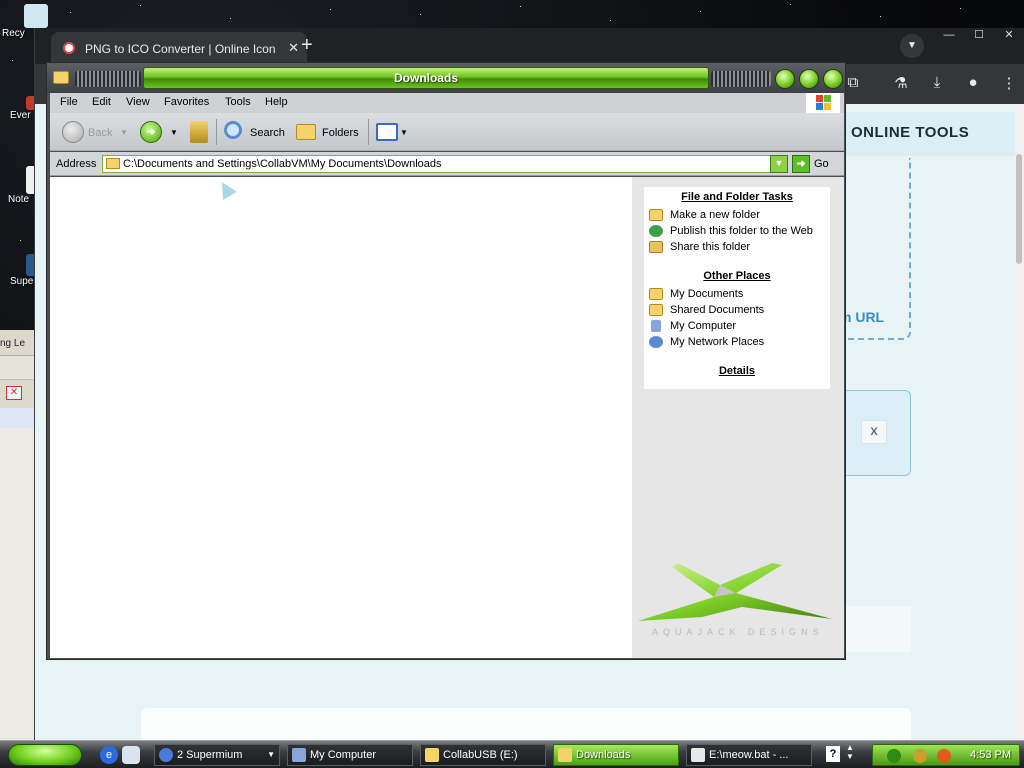  I want to click on task-label: Make a new folder, so click(715, 215).